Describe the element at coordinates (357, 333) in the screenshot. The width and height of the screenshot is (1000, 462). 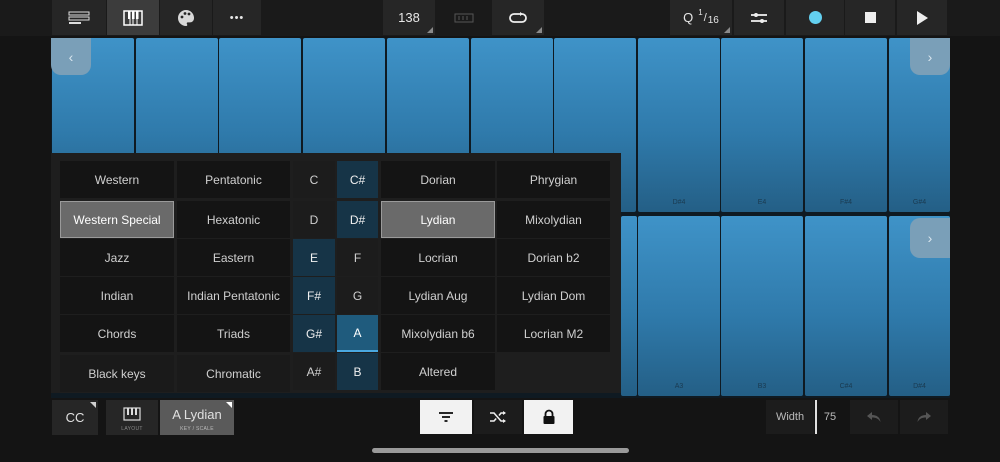
I see `root-note-selected: A` at that location.